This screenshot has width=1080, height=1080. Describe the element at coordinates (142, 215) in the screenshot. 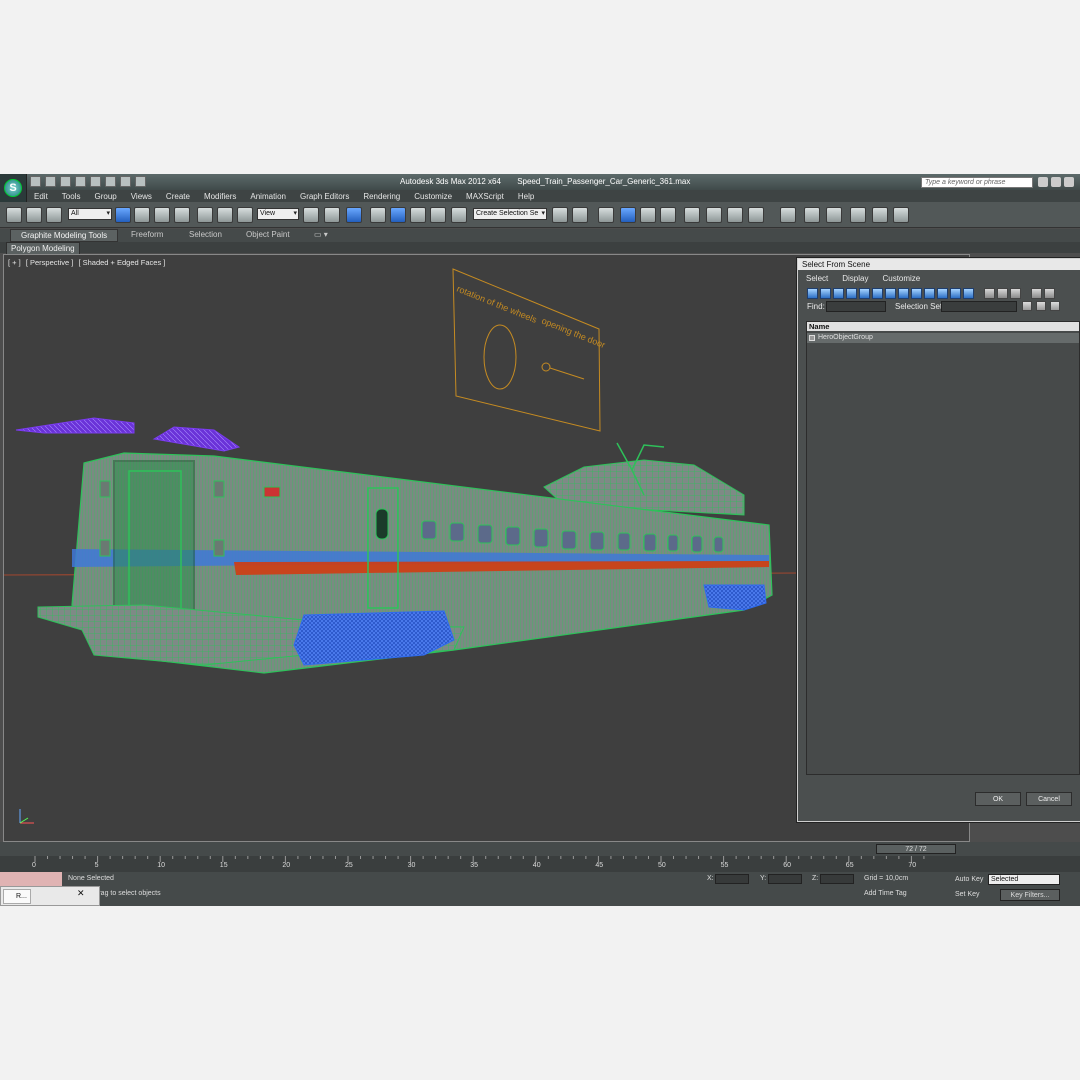

I see `select-by-name-icon` at that location.